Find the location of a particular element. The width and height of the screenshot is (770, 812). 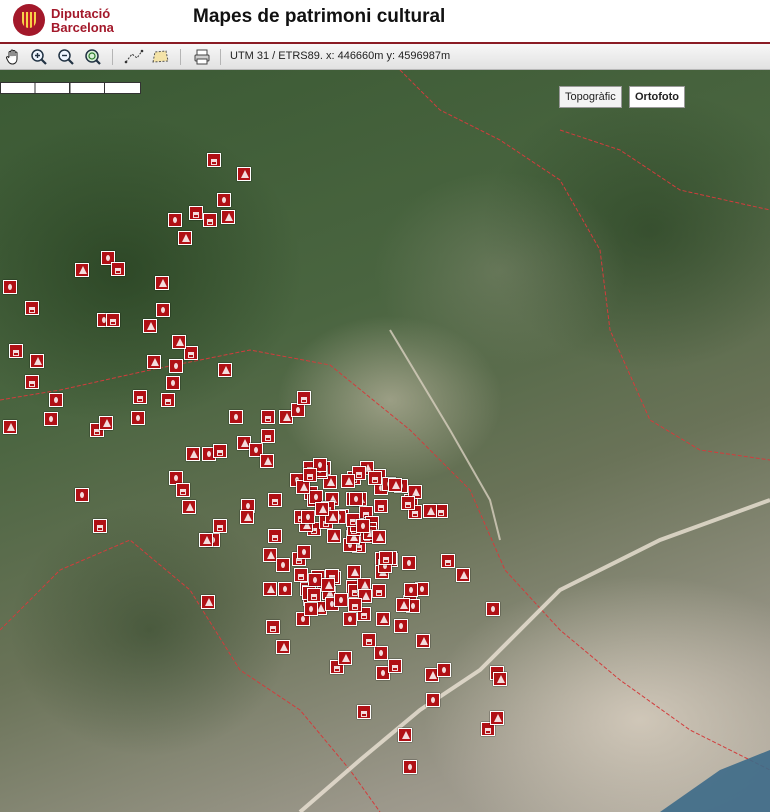

hand-pan-icon is located at coordinates (13, 57).